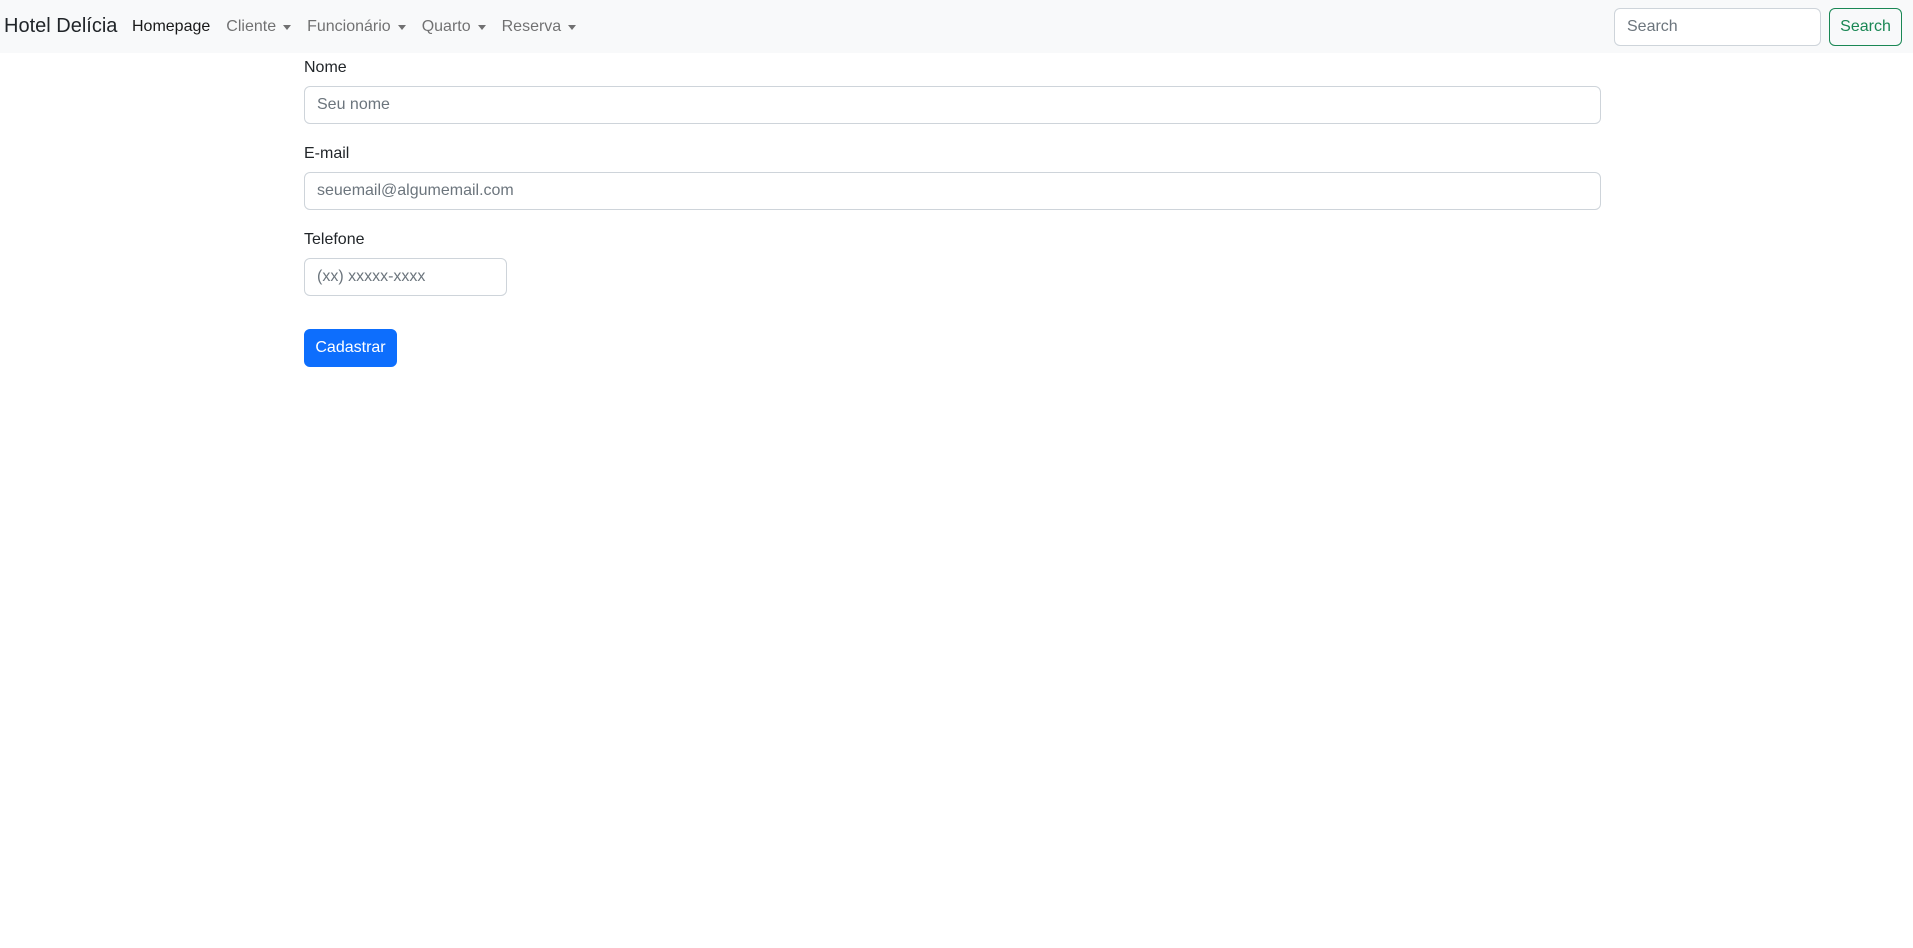  I want to click on nav-link-homepage: Homepage, so click(171, 27).